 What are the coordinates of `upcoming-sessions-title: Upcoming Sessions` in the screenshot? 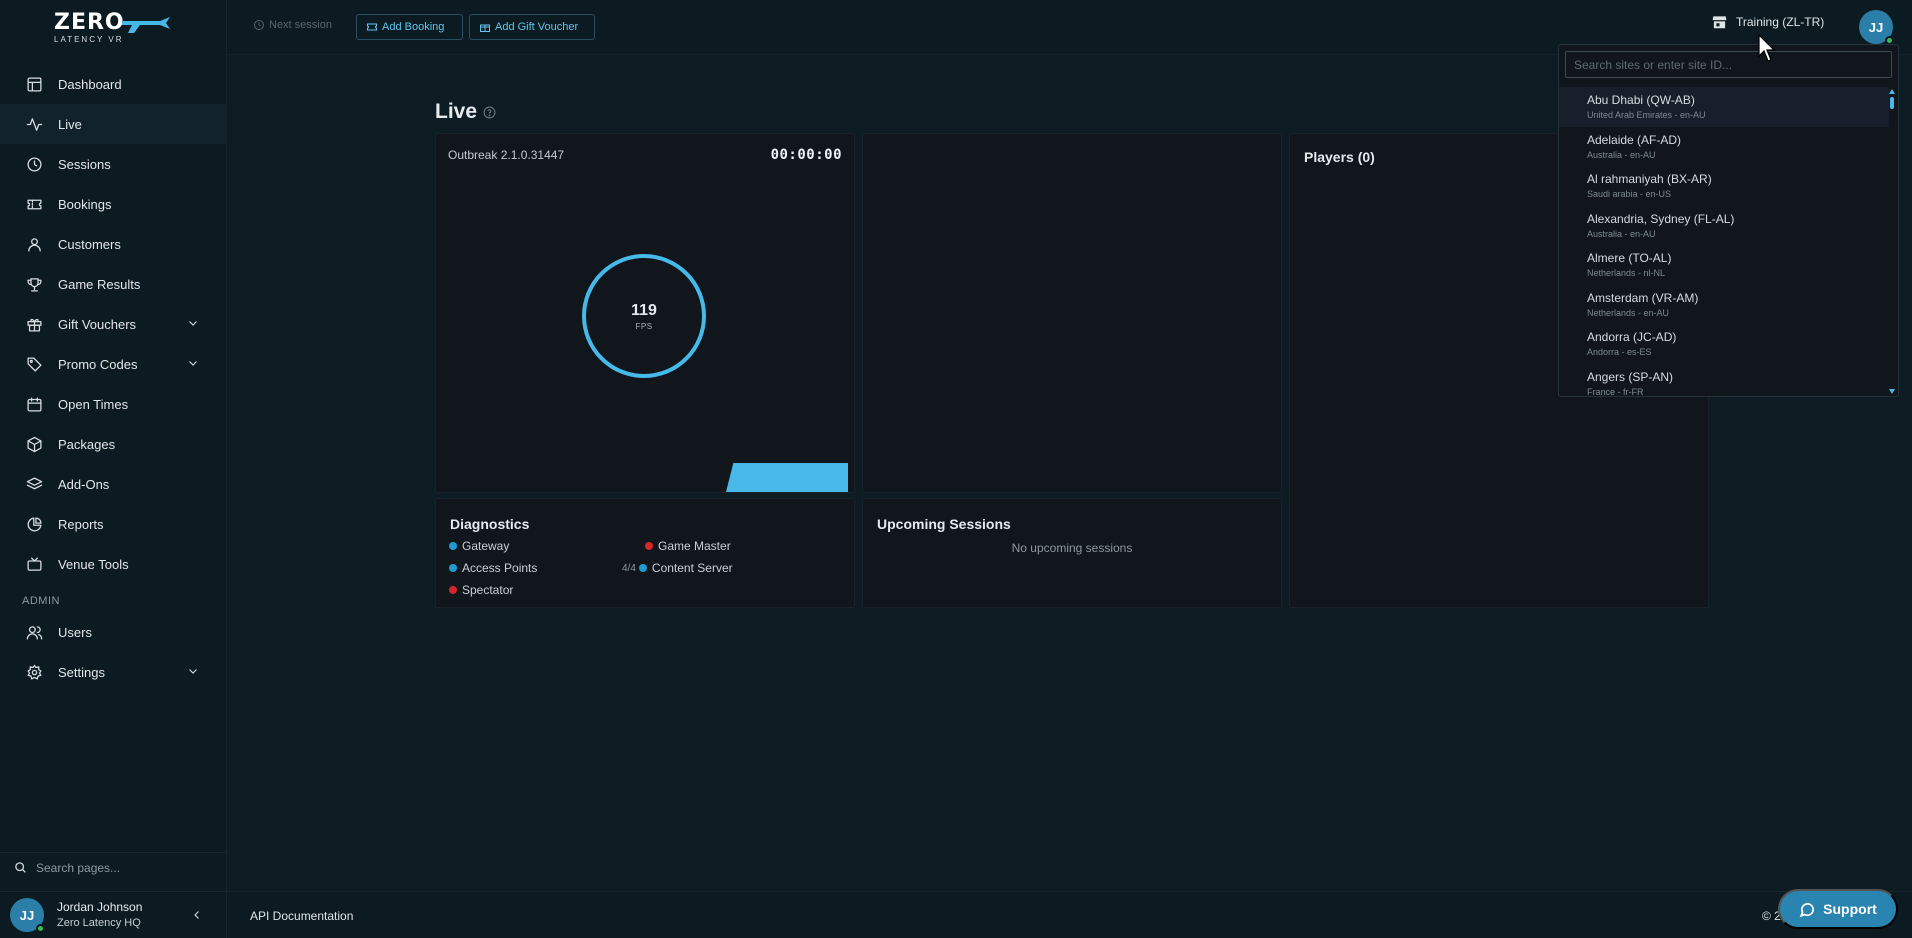 It's located at (944, 524).